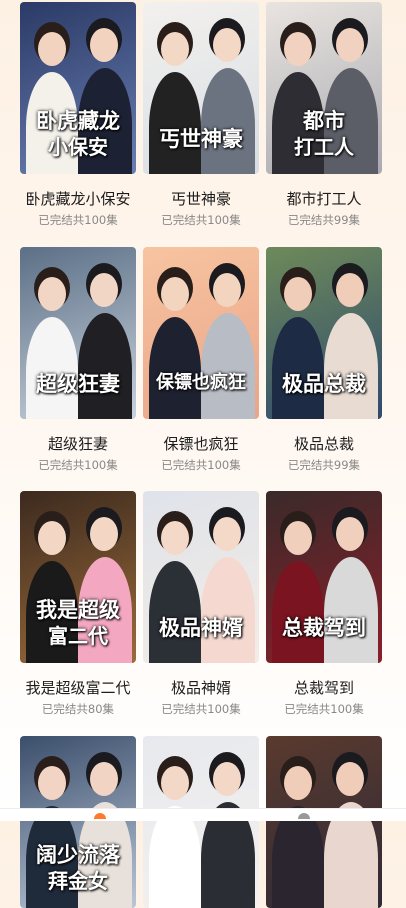  What do you see at coordinates (78, 636) in the screenshot?
I see `cover-subtitle-text: 富二代` at bounding box center [78, 636].